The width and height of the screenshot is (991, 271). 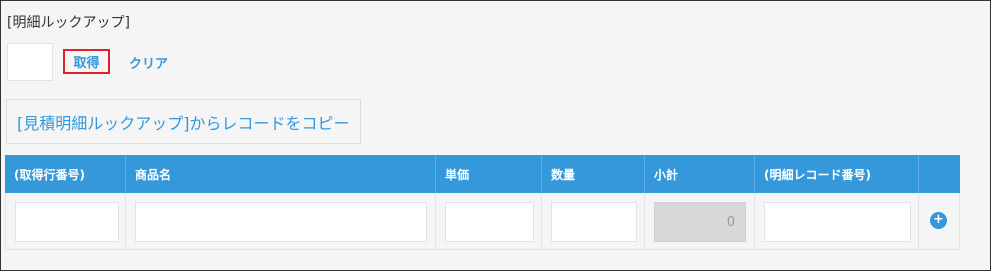 I want to click on detail-record-no-input, so click(x=837, y=222).